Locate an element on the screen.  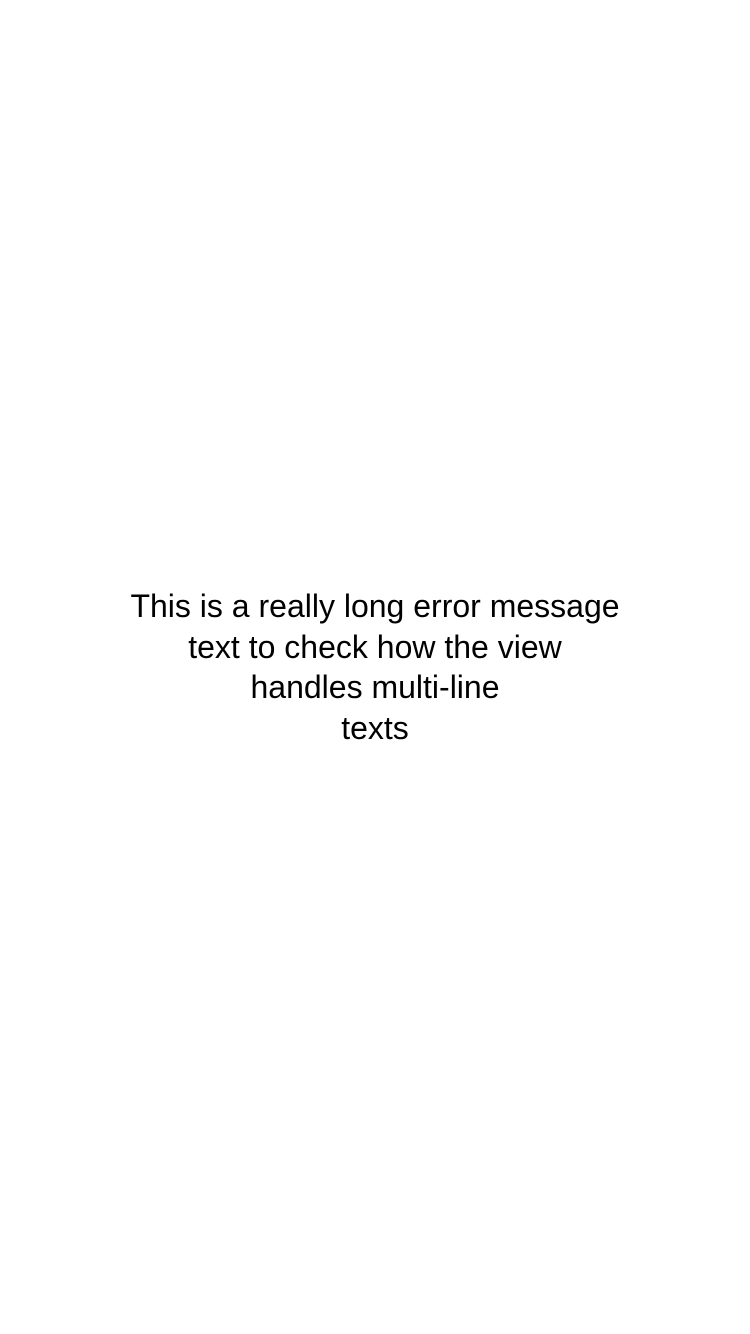
error-message-line-2: text to check how the view is located at coordinates (375, 646).